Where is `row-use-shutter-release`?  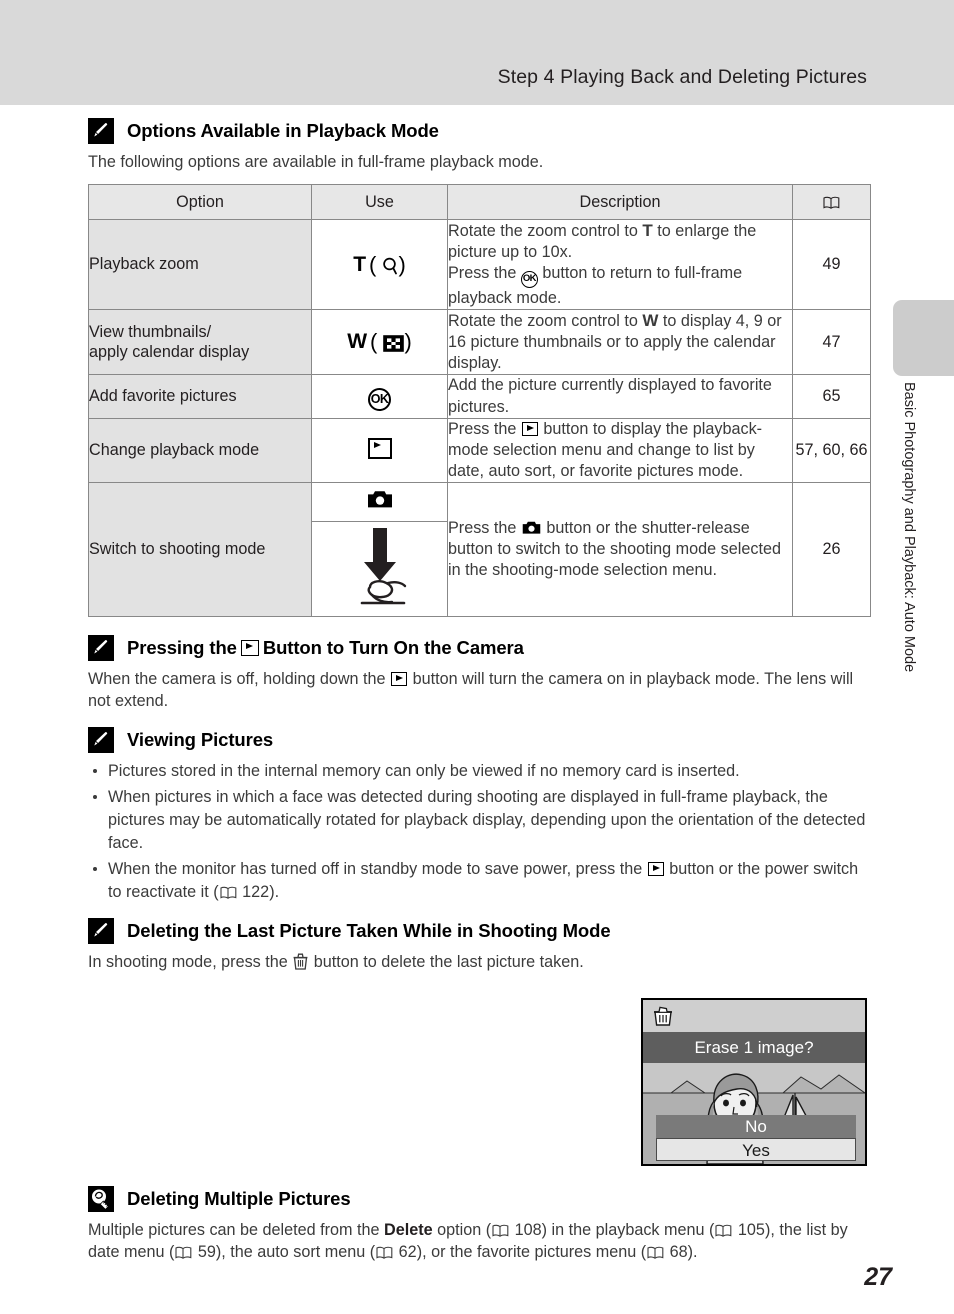 row-use-shutter-release is located at coordinates (379, 568).